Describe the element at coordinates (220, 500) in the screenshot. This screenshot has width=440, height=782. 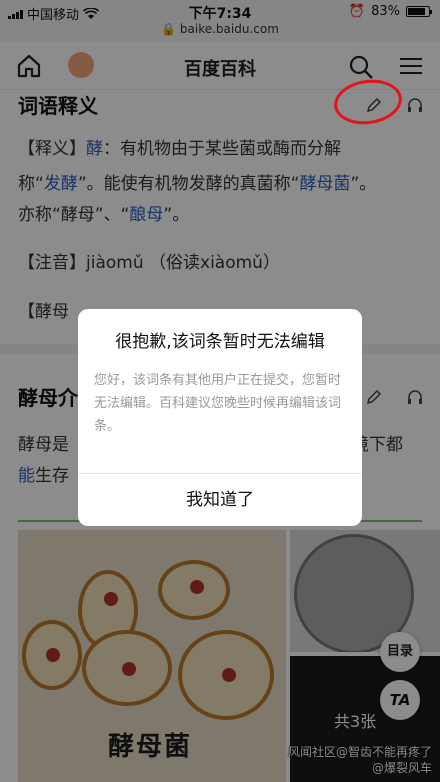
I see `confirm-button: 我知道了` at that location.